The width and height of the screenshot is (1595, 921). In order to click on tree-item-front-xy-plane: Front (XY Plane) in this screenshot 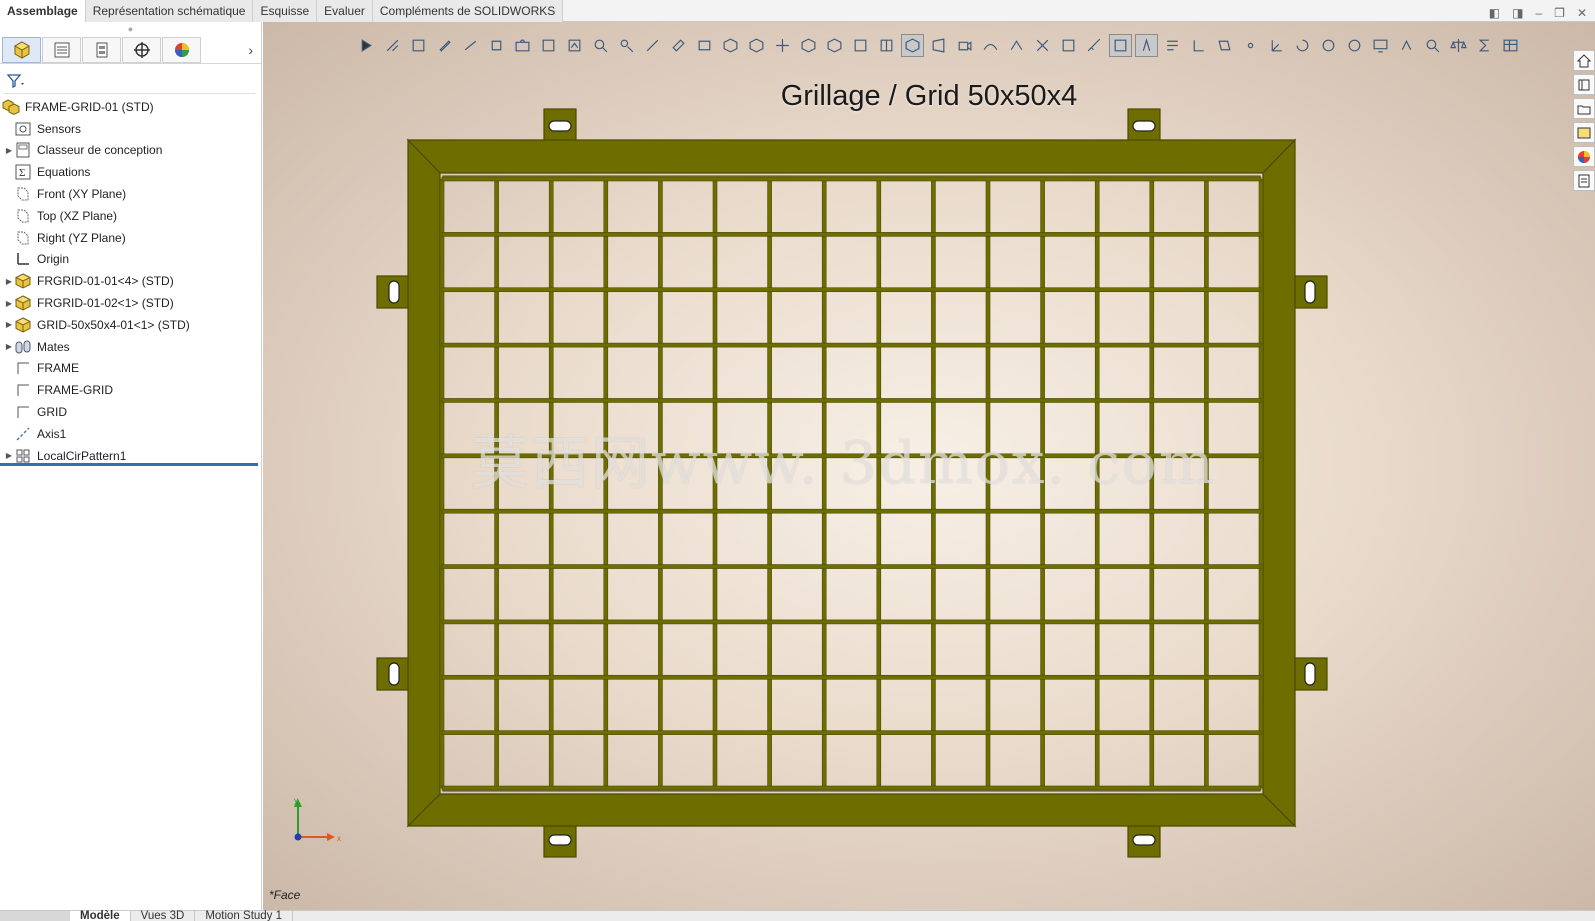, I will do `click(130, 194)`.